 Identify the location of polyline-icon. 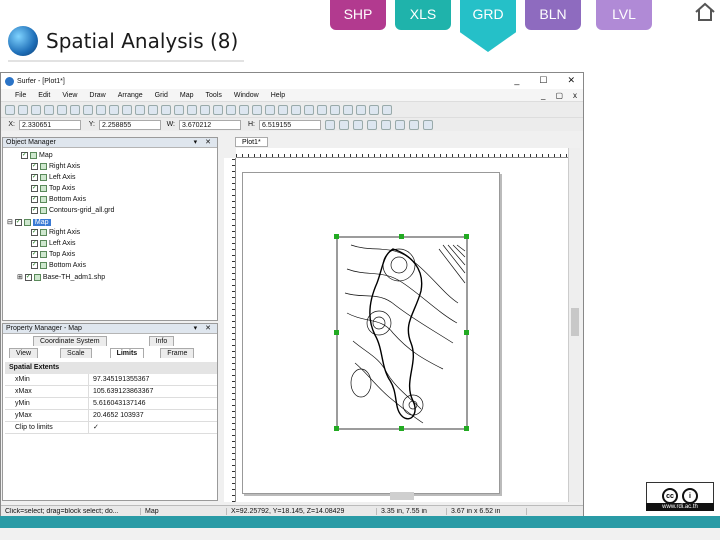
(231, 109).